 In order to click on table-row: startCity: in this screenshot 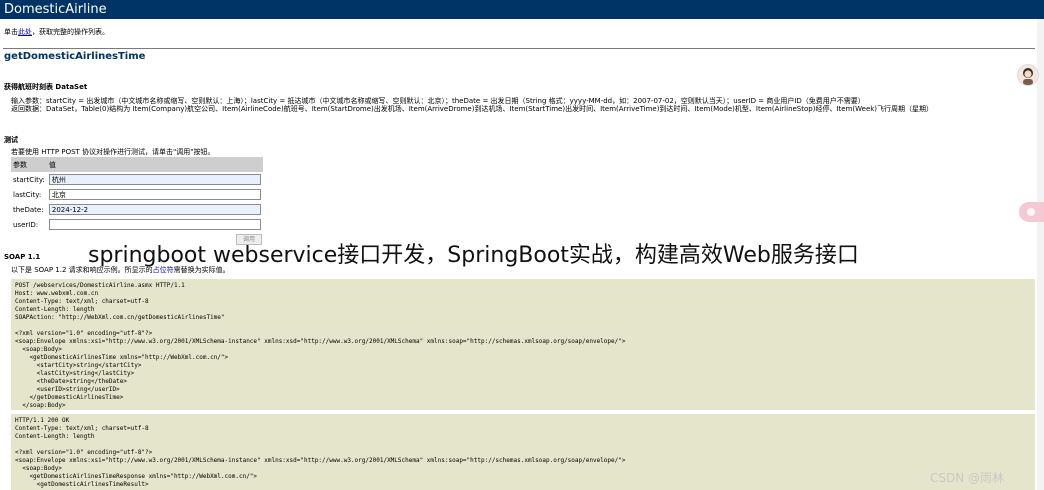, I will do `click(137, 179)`.